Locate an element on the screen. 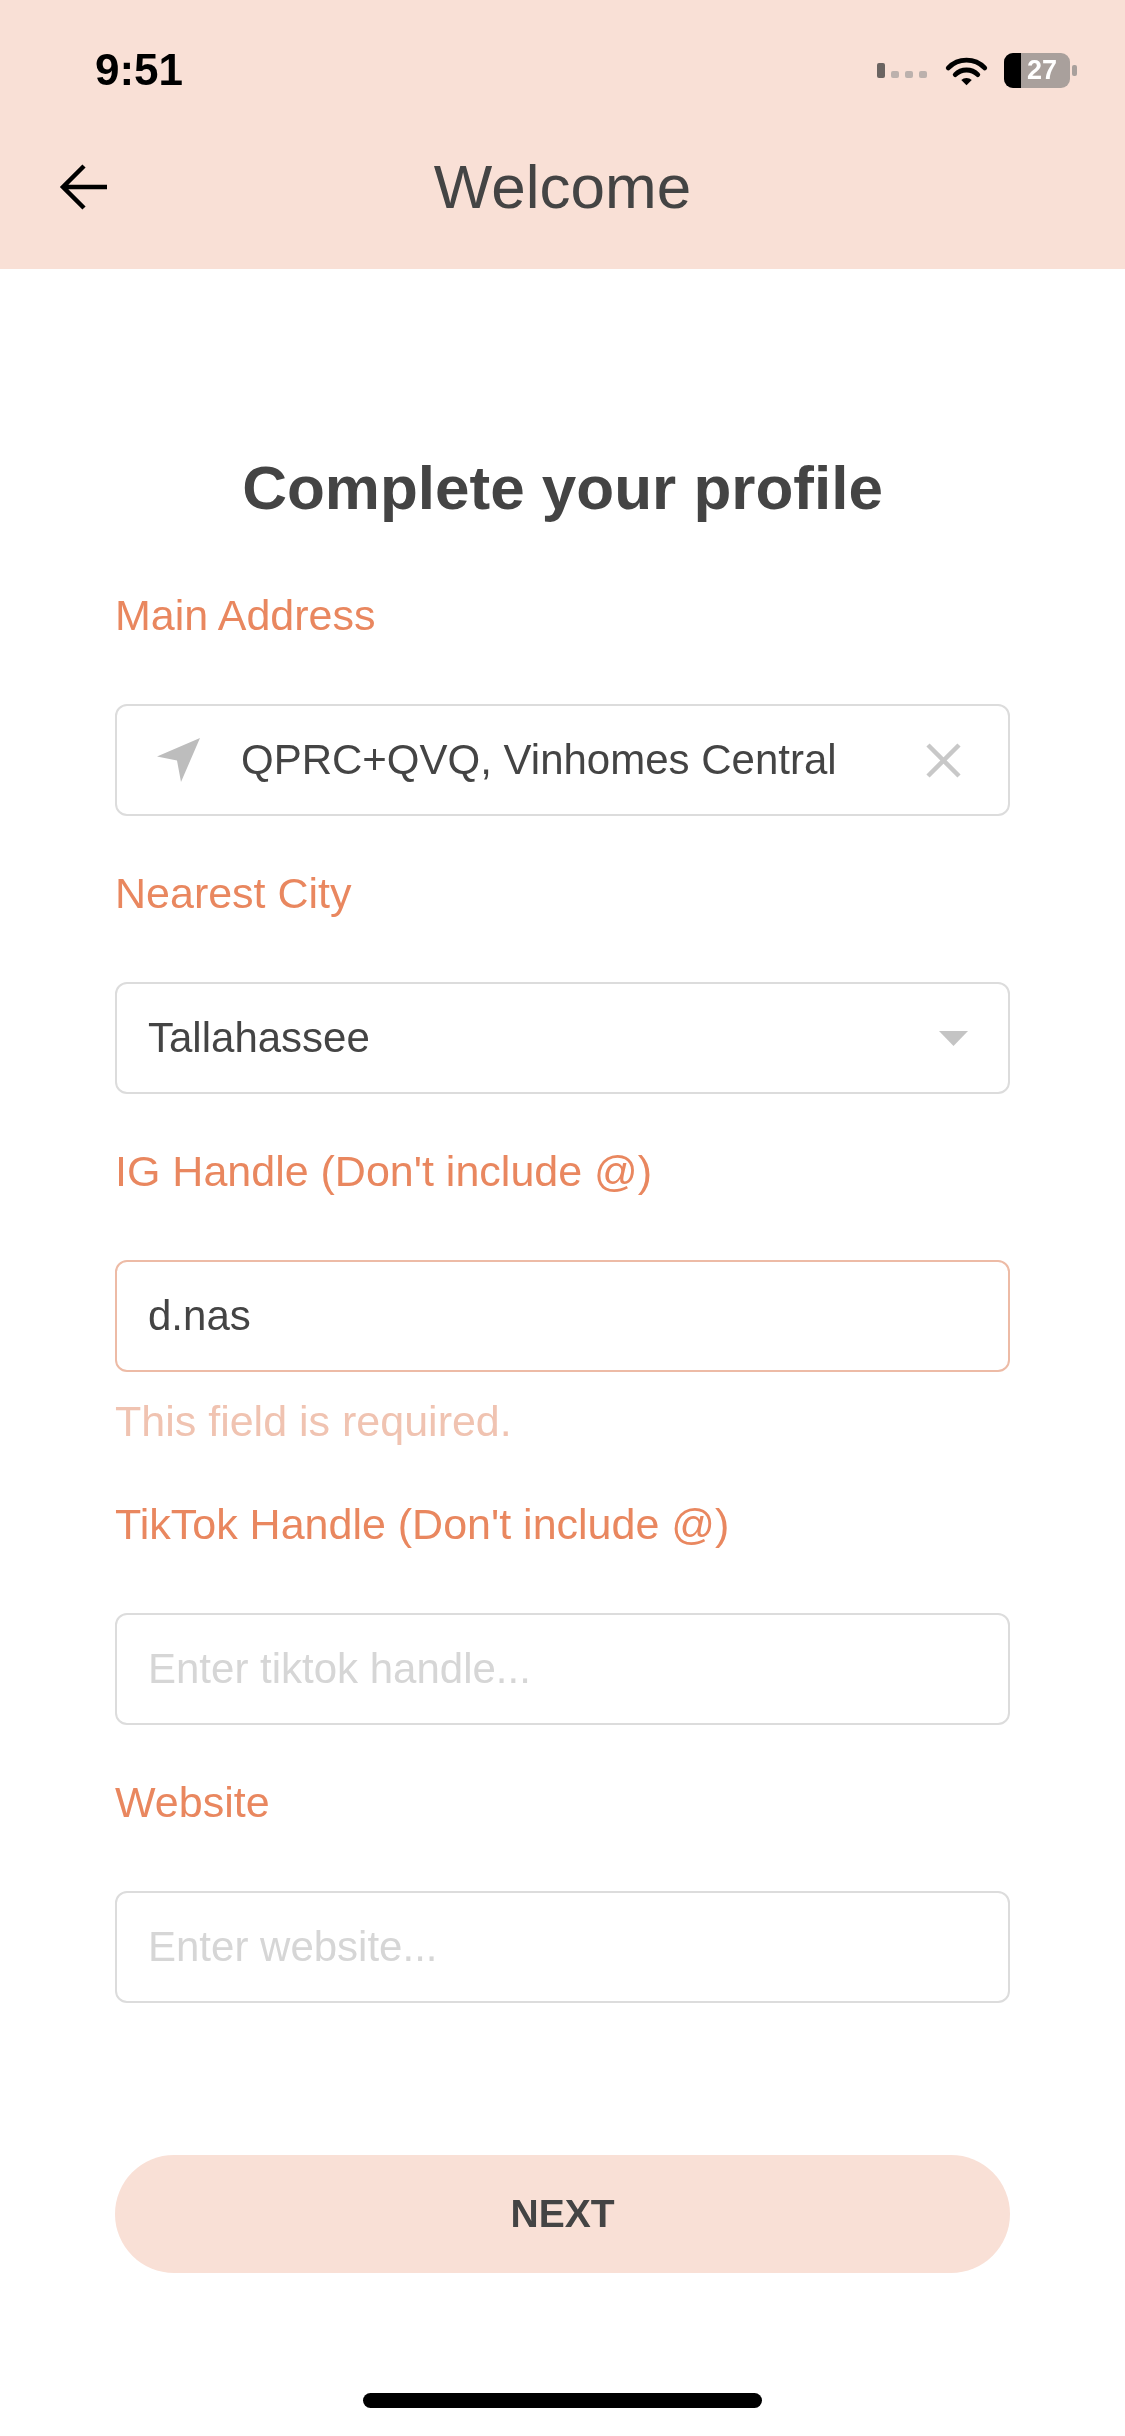  screen-title: Welcome is located at coordinates (562, 186).